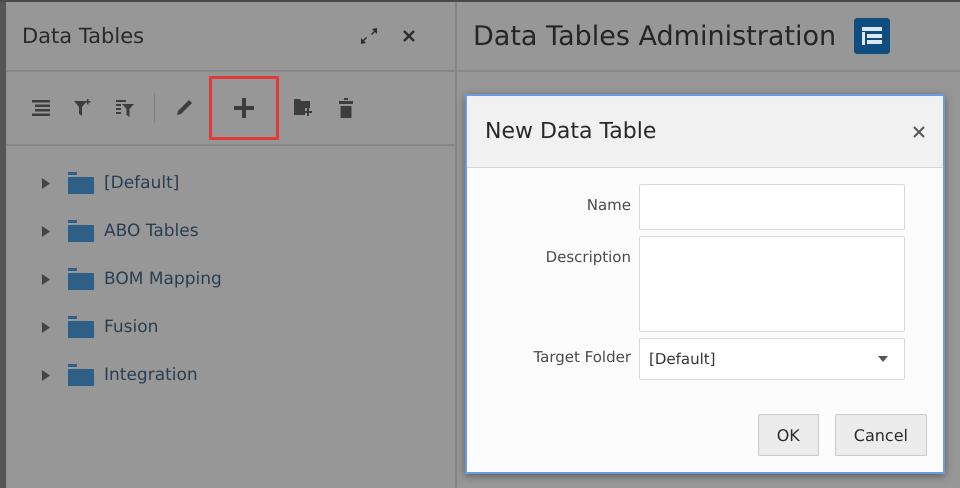  Describe the element at coordinates (587, 257) in the screenshot. I see `field-label: Description` at that location.